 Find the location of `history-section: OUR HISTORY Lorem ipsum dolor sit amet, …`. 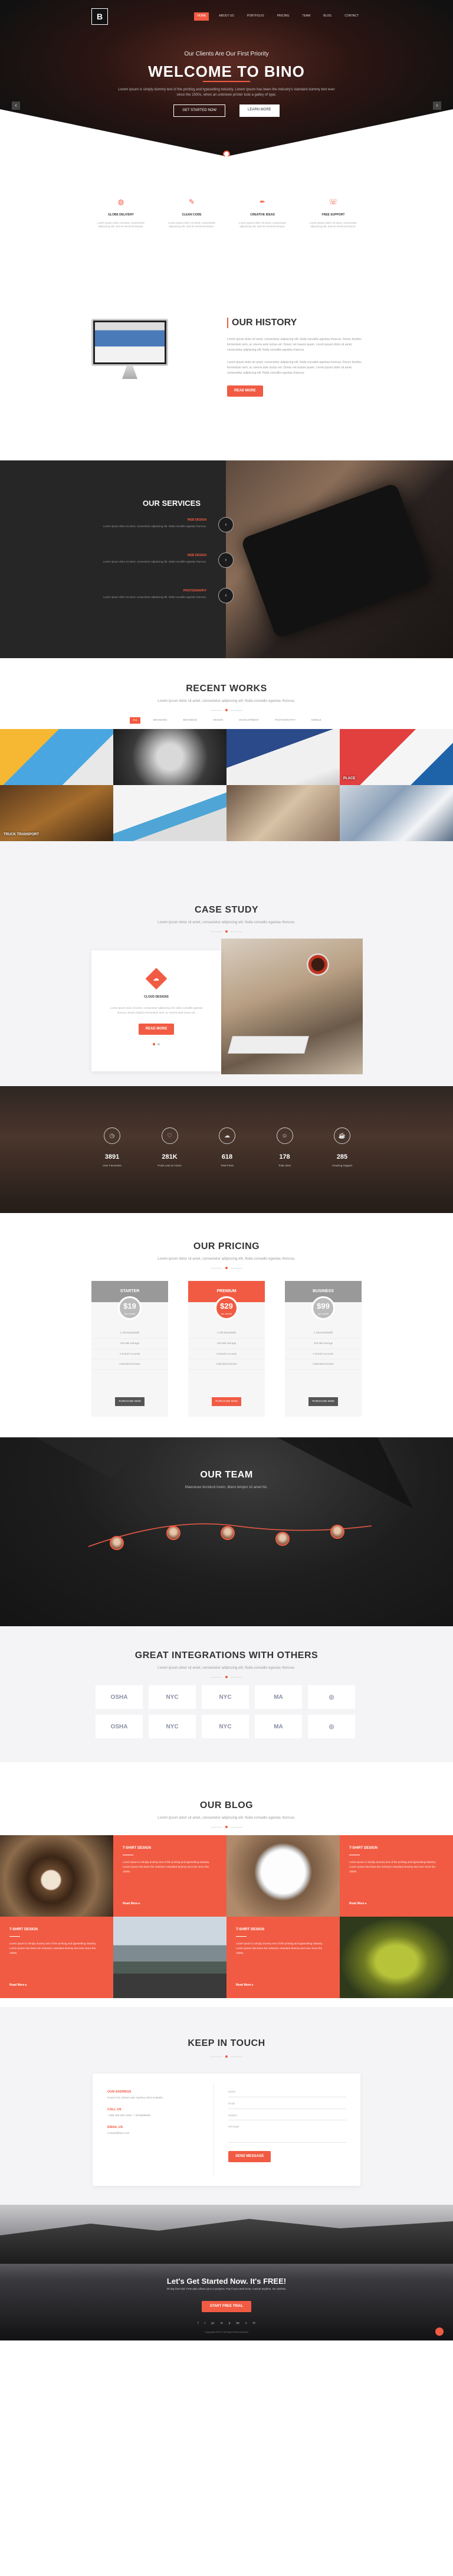

history-section: OUR HISTORY Lorem ipsum dolor sit amet, … is located at coordinates (226, 371).